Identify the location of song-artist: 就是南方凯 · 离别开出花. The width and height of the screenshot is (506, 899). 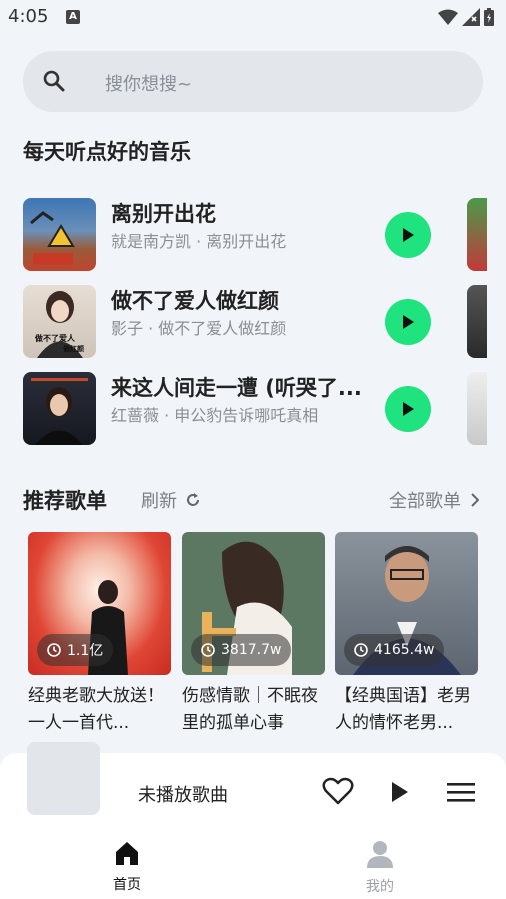
(199, 241).